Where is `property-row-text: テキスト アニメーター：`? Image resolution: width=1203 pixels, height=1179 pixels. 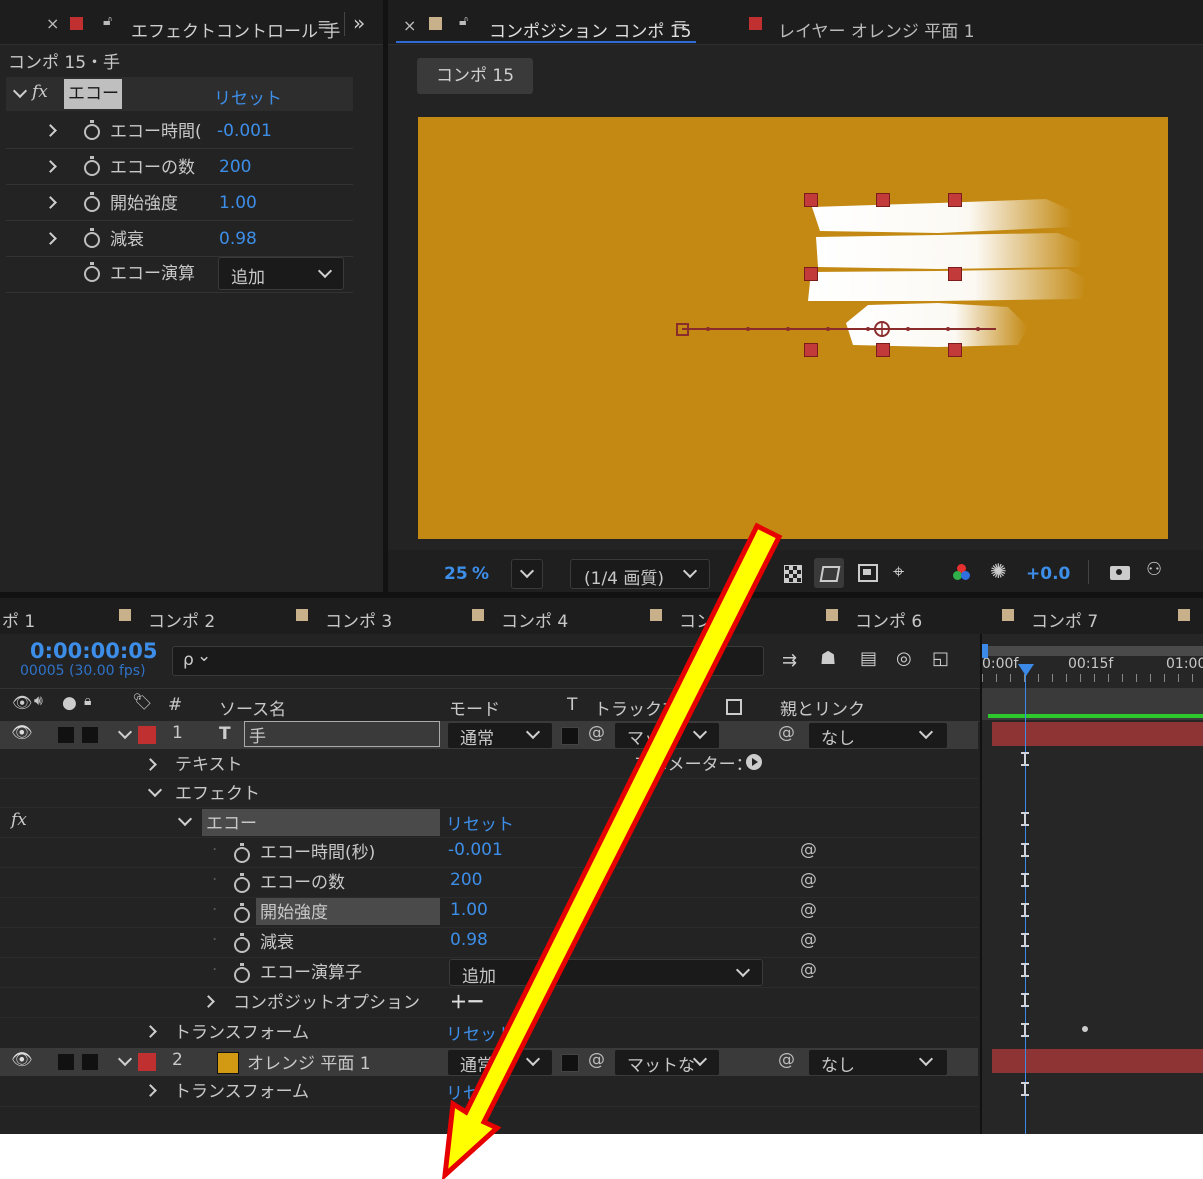
property-row-text: テキスト アニメーター： is located at coordinates (489, 764).